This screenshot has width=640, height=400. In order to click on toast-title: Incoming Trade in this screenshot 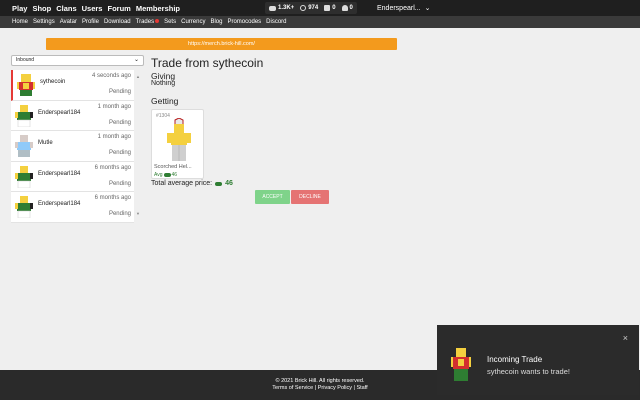, I will do `click(515, 359)`.